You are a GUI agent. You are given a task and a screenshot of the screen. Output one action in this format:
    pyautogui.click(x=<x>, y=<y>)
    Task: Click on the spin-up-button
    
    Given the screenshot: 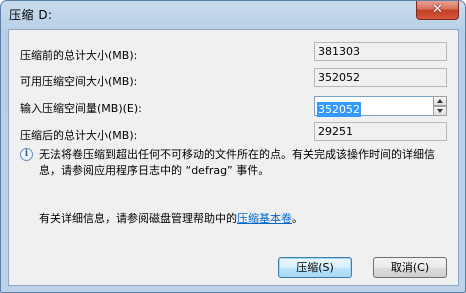 What is the action you would take?
    pyautogui.click(x=440, y=101)
    